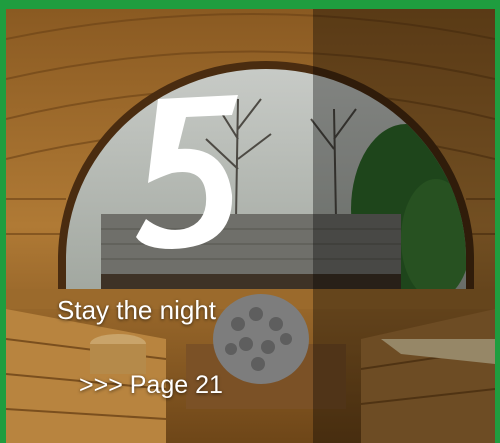 The height and width of the screenshot is (443, 500). I want to click on page-link: >>> Page 21, so click(151, 385).